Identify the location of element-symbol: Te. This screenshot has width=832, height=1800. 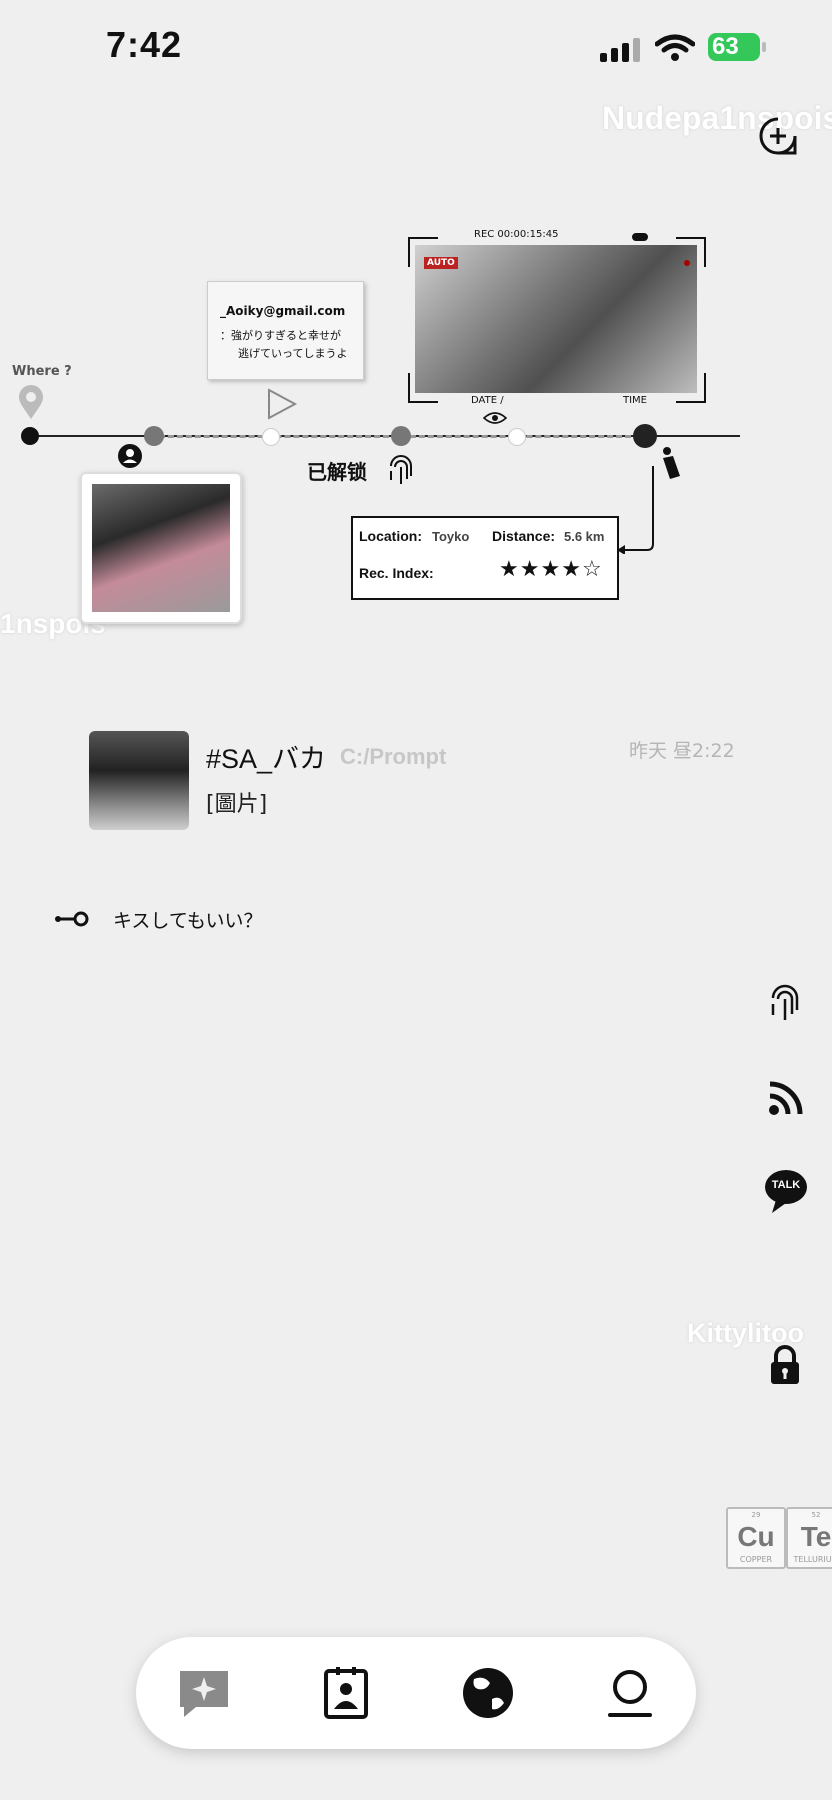
(816, 1536).